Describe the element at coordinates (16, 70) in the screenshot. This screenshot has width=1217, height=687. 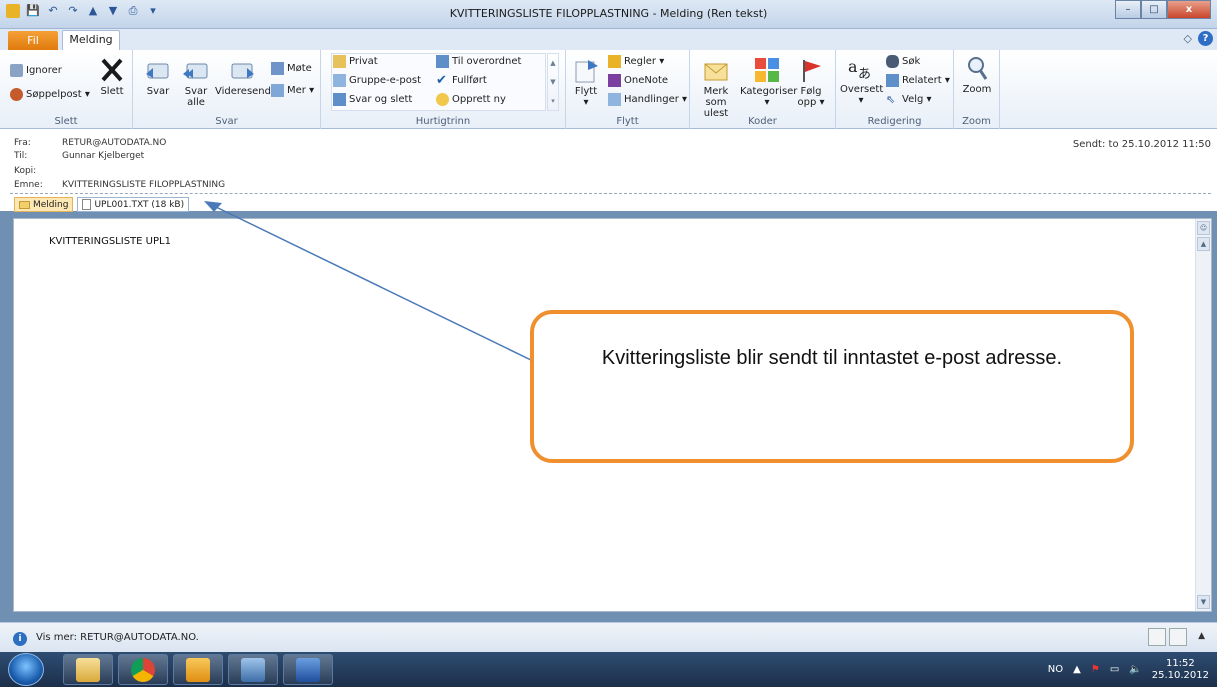
I see `ignore-icon` at that location.